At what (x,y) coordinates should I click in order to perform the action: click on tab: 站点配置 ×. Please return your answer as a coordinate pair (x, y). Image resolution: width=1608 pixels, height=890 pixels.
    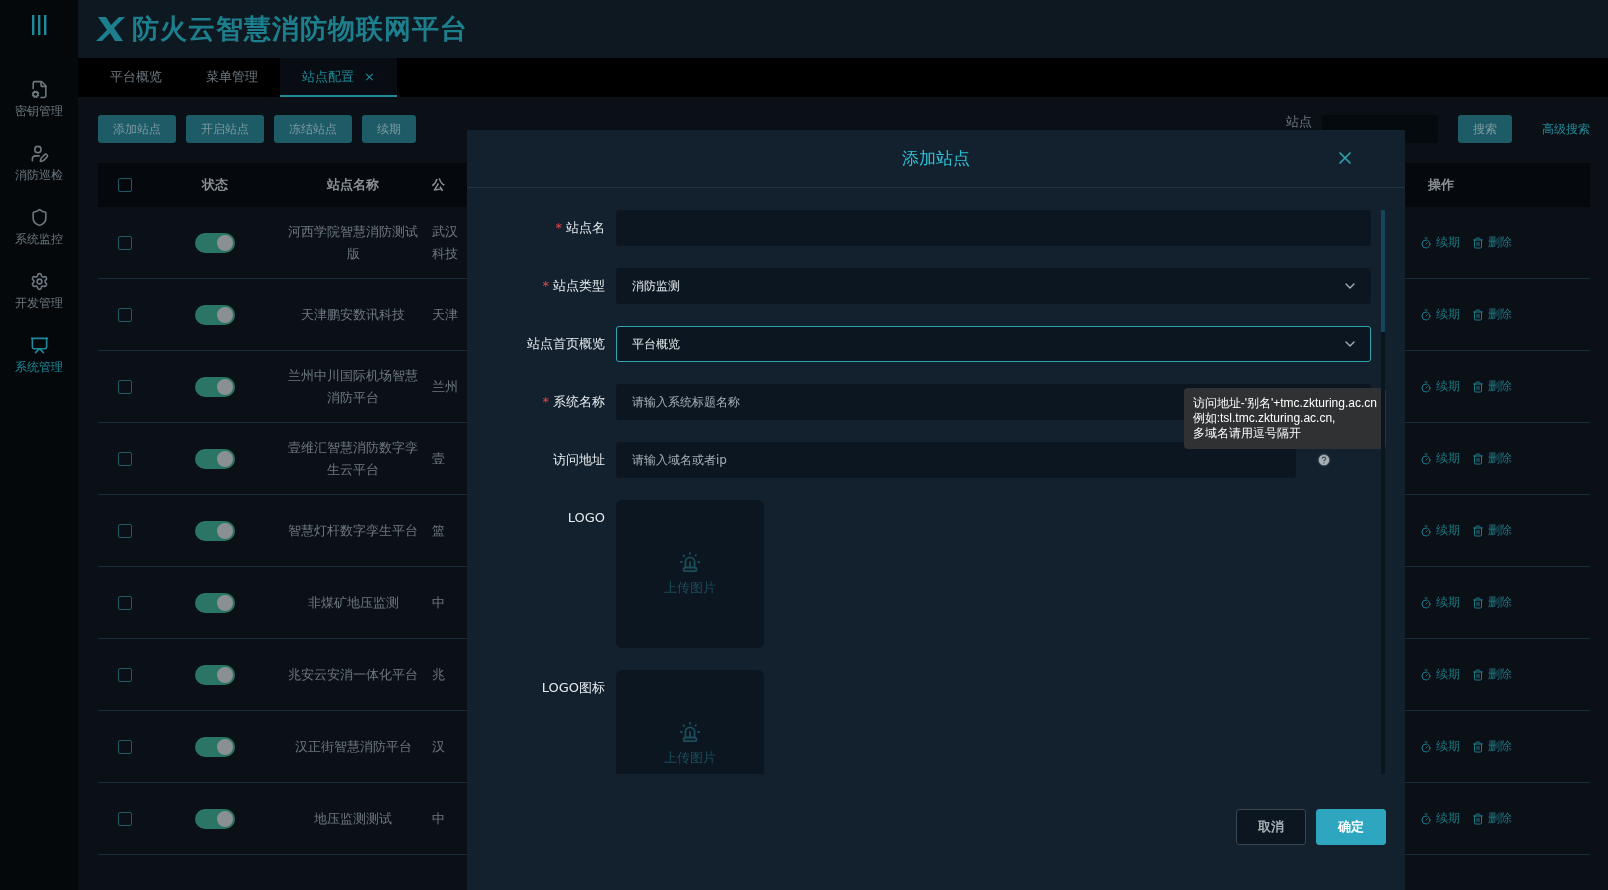
    Looking at the image, I should click on (338, 77).